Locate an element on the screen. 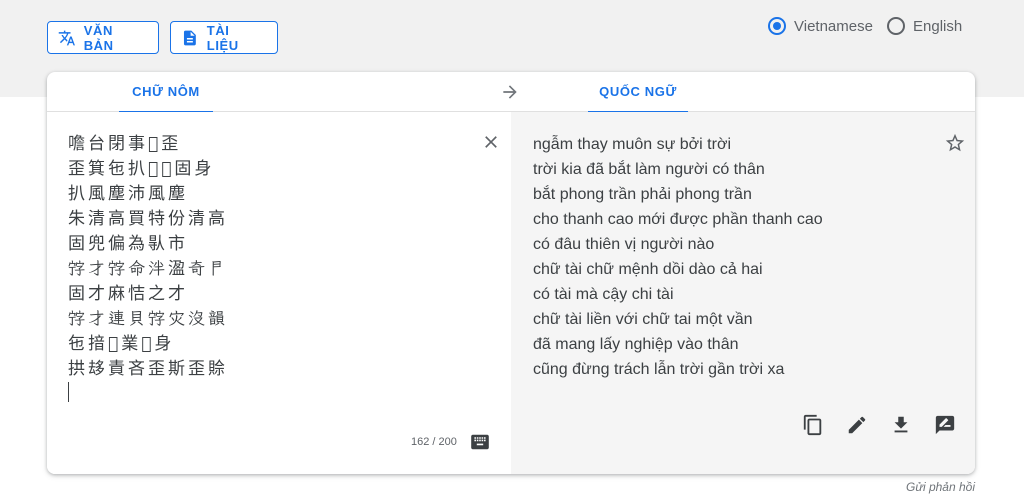 The width and height of the screenshot is (1024, 502). target-line: ngẫm thay muôn sự bởi trời is located at coordinates (632, 144).